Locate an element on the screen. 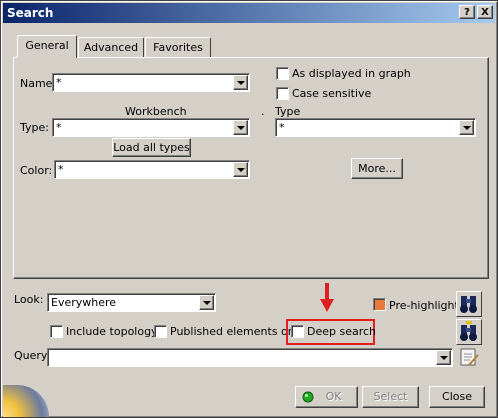 This screenshot has height=418, width=498. published-only-checkbox is located at coordinates (160, 331).